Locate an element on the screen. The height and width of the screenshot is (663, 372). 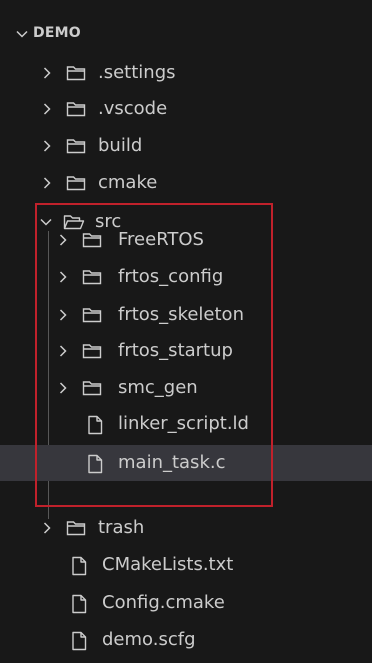
tree-item-label: FreeRTOS is located at coordinates (161, 239).